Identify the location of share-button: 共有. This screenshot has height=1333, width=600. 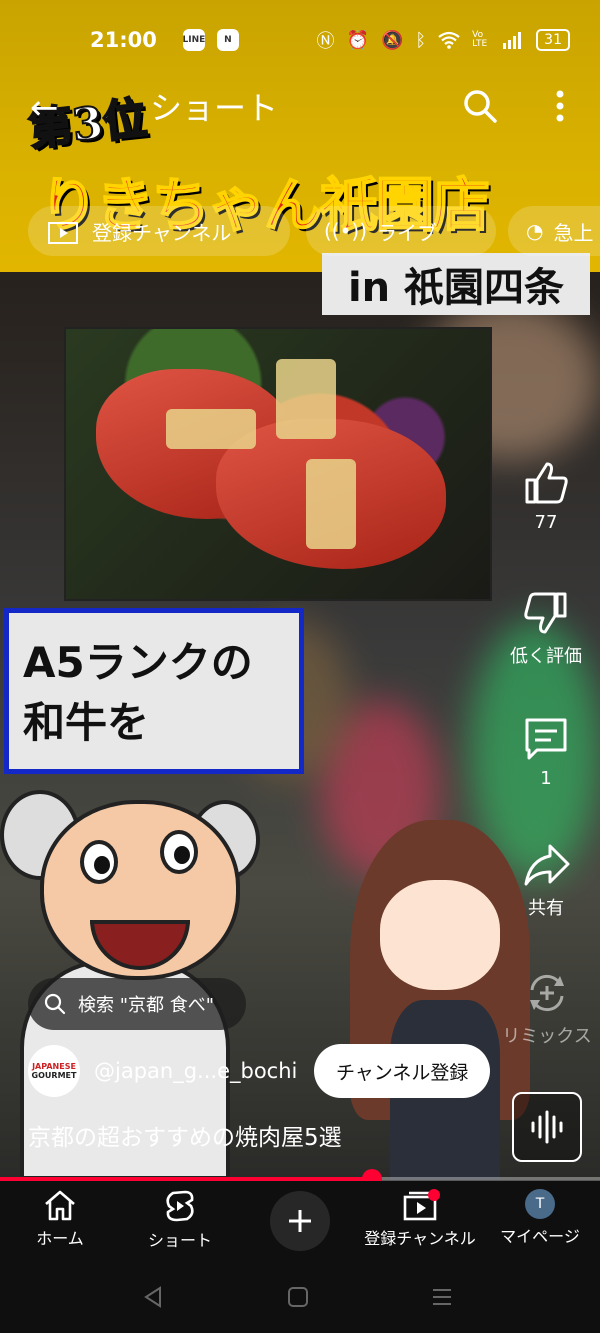
(546, 881).